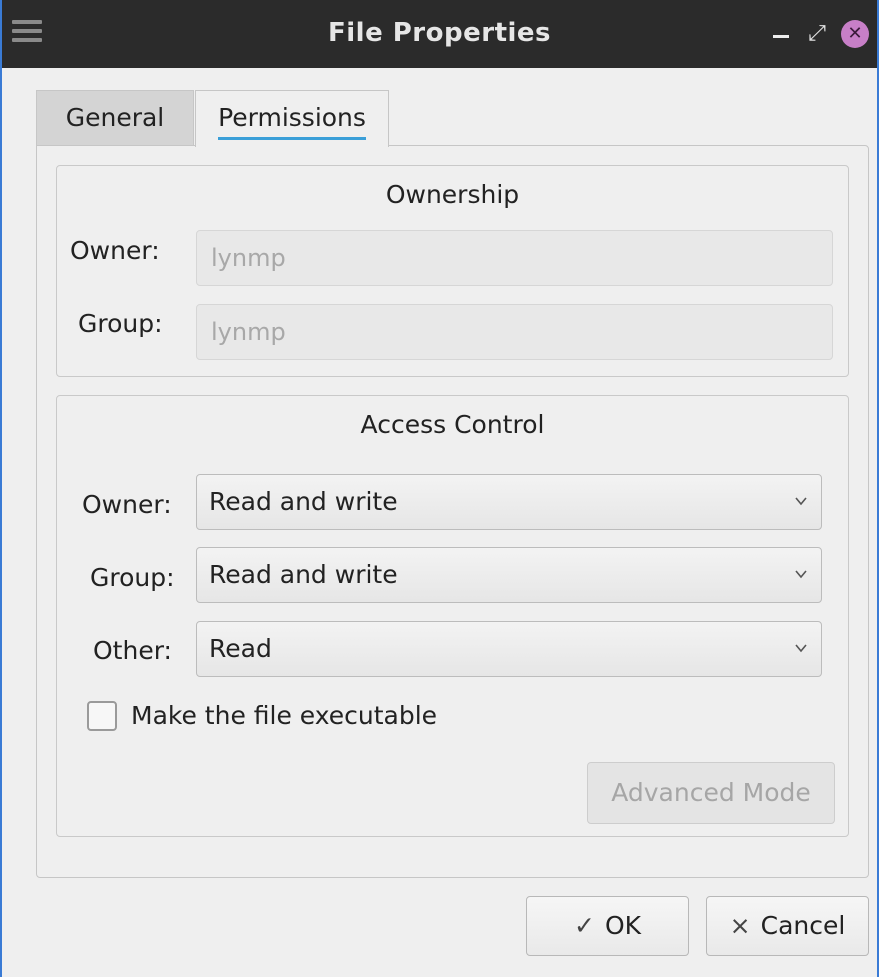 Image resolution: width=879 pixels, height=977 pixels. What do you see at coordinates (740, 925) in the screenshot?
I see `cancel-x-icon: ×` at bounding box center [740, 925].